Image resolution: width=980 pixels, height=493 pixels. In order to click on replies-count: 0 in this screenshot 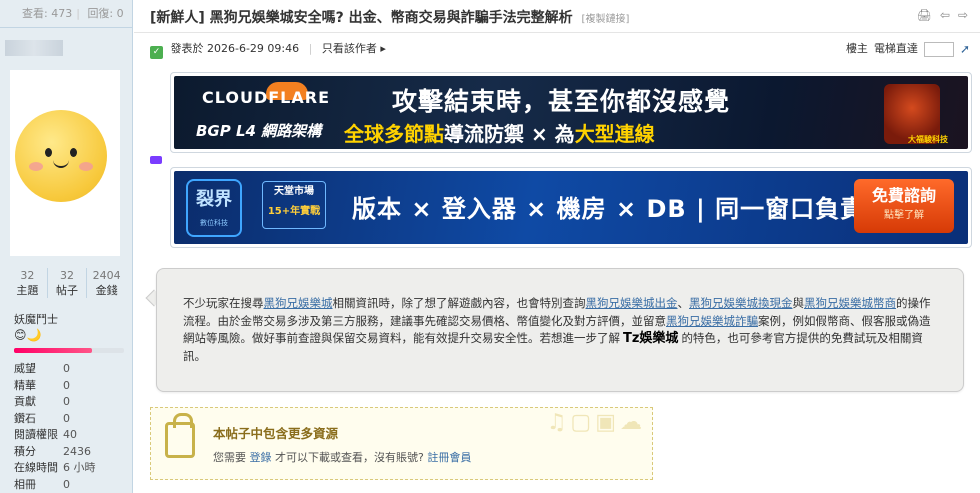, I will do `click(120, 13)`.